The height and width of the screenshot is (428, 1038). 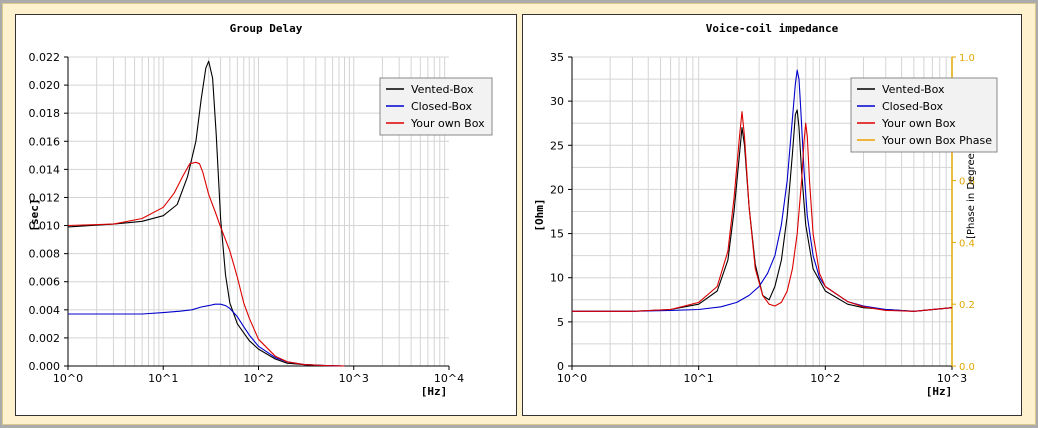 What do you see at coordinates (45, 338) in the screenshot?
I see `y-tick-label: 0.002` at bounding box center [45, 338].